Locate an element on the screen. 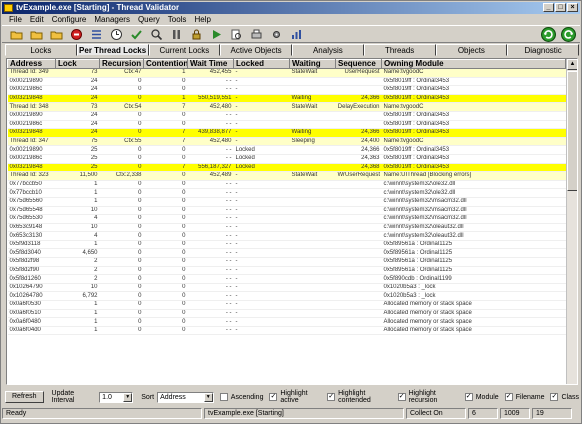  vertical-scrollbar: ▲ is located at coordinates (571, 221).